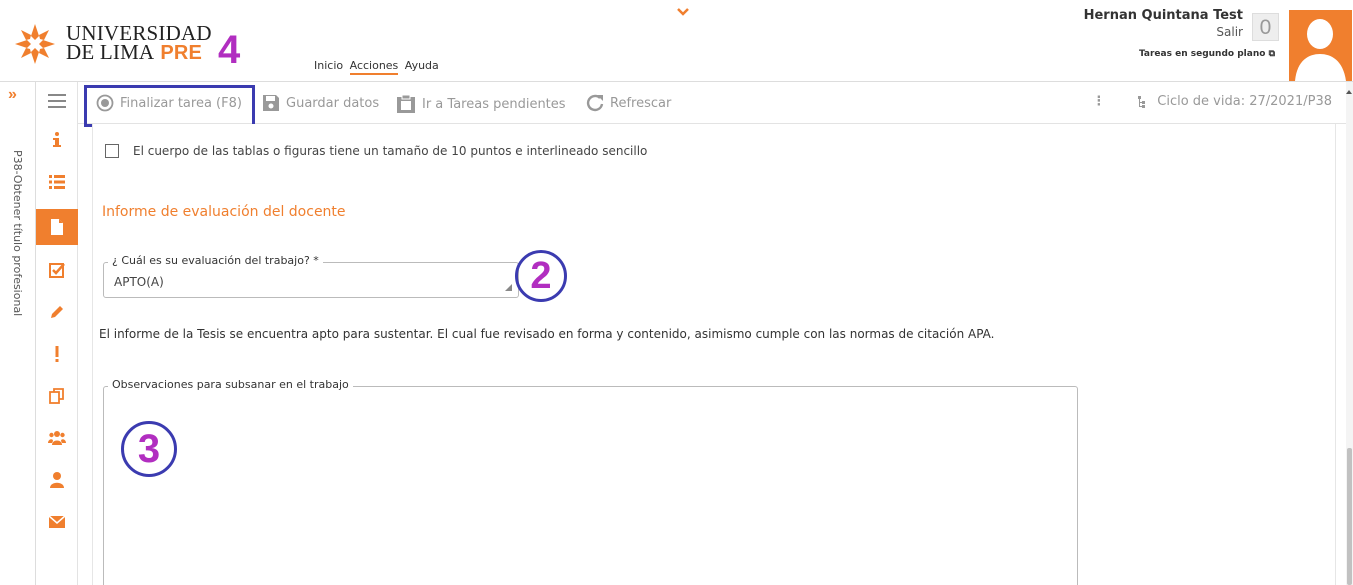 This screenshot has width=1353, height=585. Describe the element at coordinates (1229, 32) in the screenshot. I see `logout-link: Salir` at that location.